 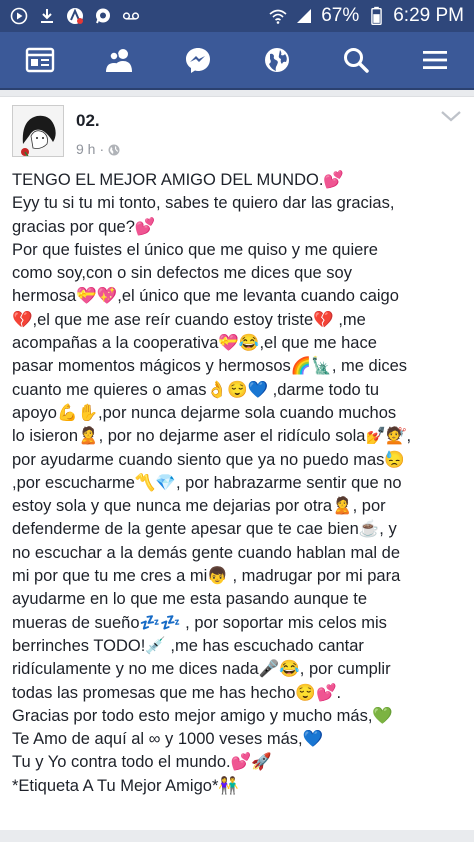 What do you see at coordinates (237, 128) in the screenshot?
I see `post-header: 02. 9 h ·` at bounding box center [237, 128].